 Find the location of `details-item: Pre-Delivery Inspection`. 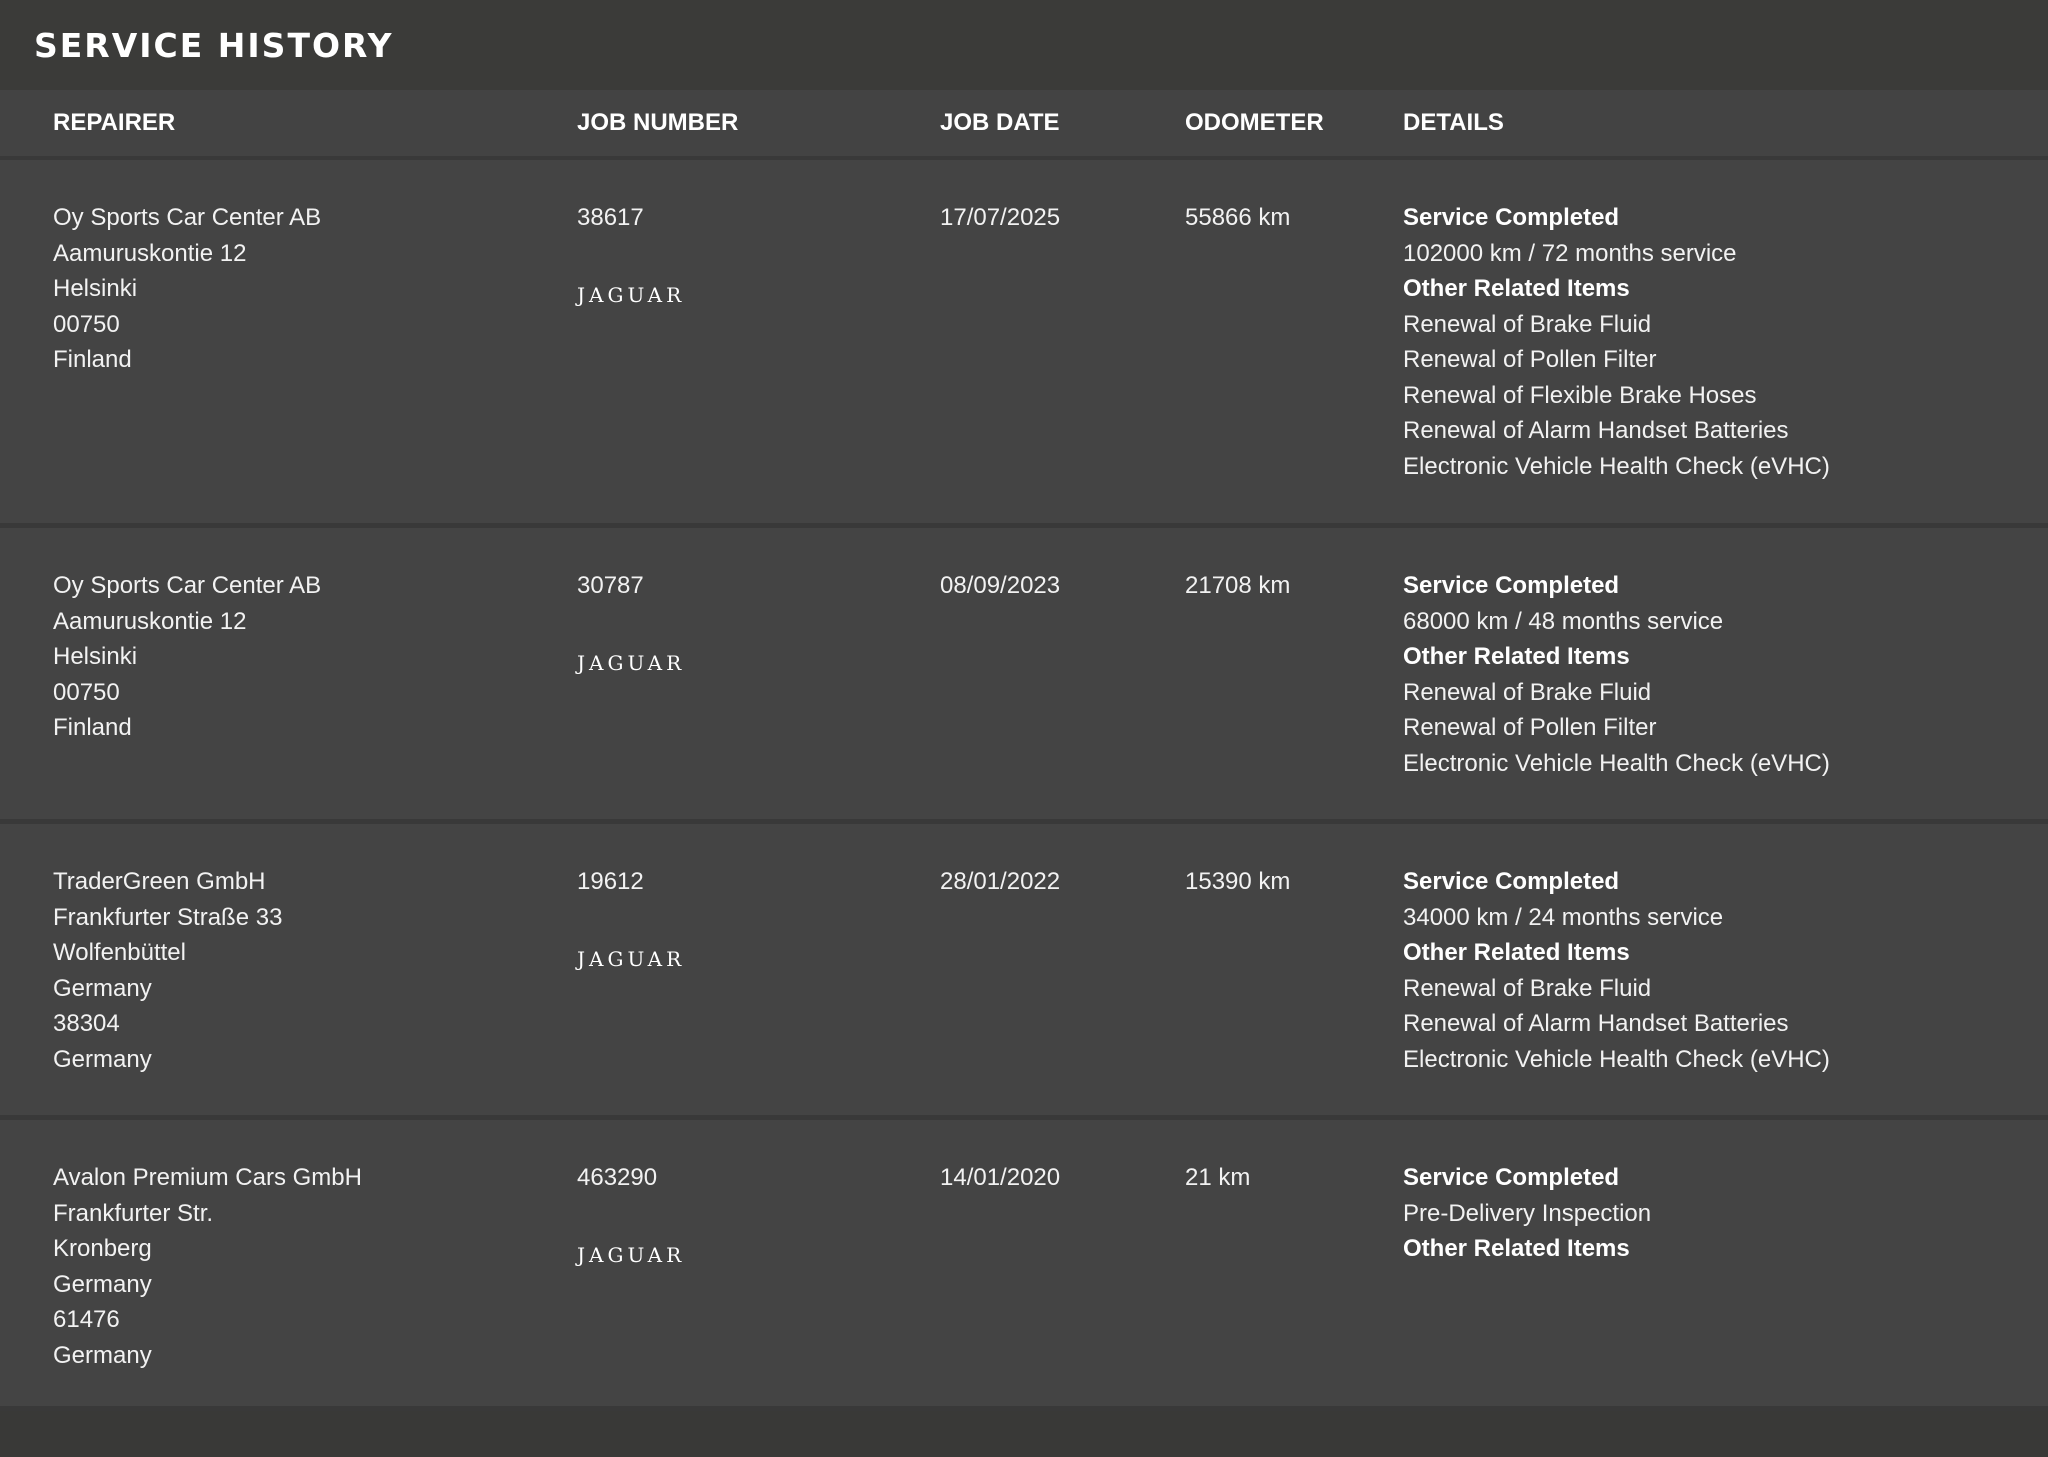

details-item: Pre-Delivery Inspection is located at coordinates (1527, 1213).